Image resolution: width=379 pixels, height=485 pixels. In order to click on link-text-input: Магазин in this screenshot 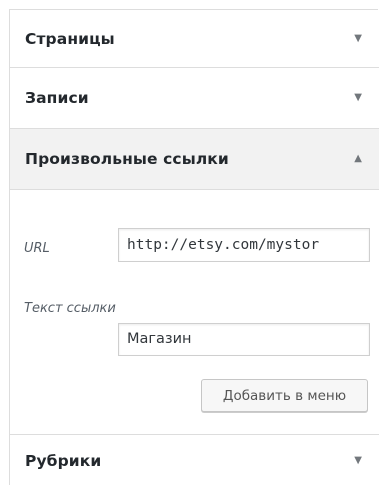, I will do `click(244, 339)`.